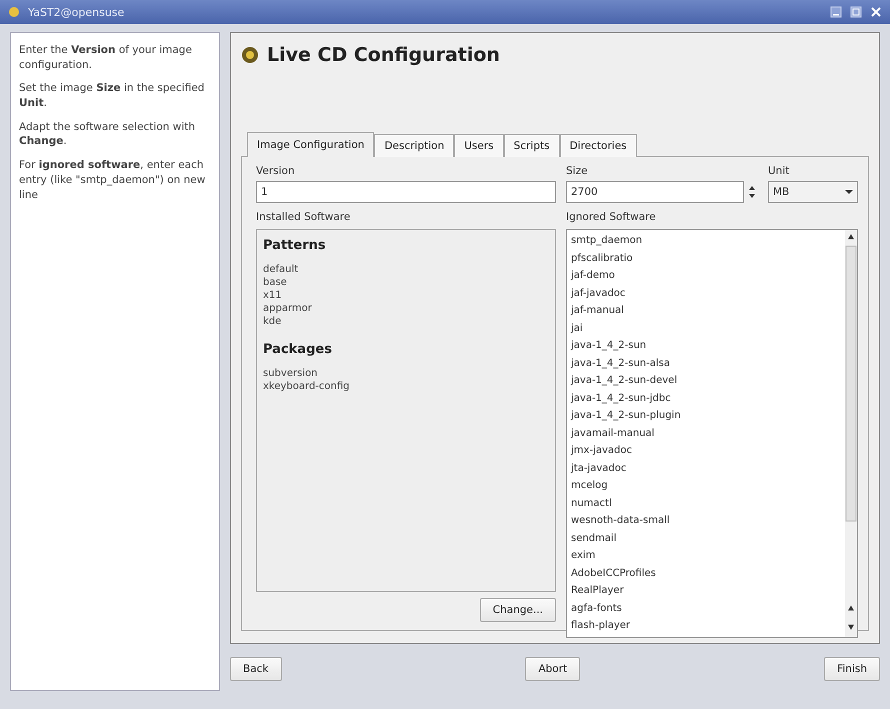 The image size is (890, 709). Describe the element at coordinates (621, 363) in the screenshot. I see `software-item: java-1_4_2-sun-alsa` at that location.